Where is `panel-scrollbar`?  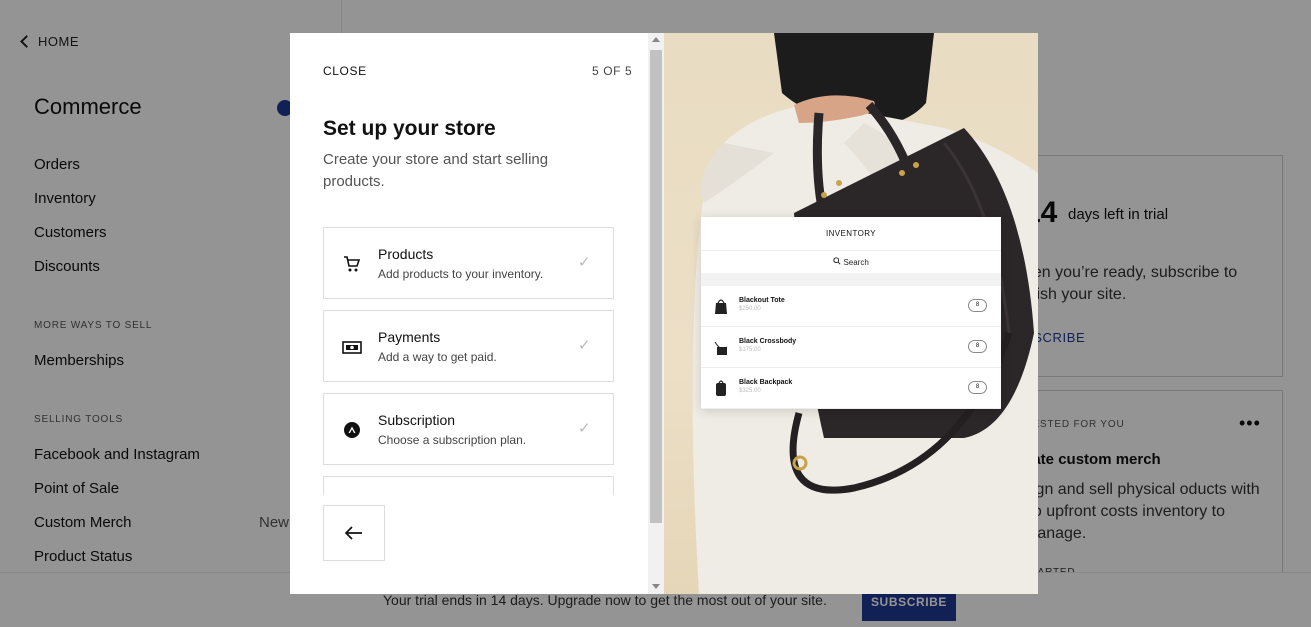 panel-scrollbar is located at coordinates (656, 313).